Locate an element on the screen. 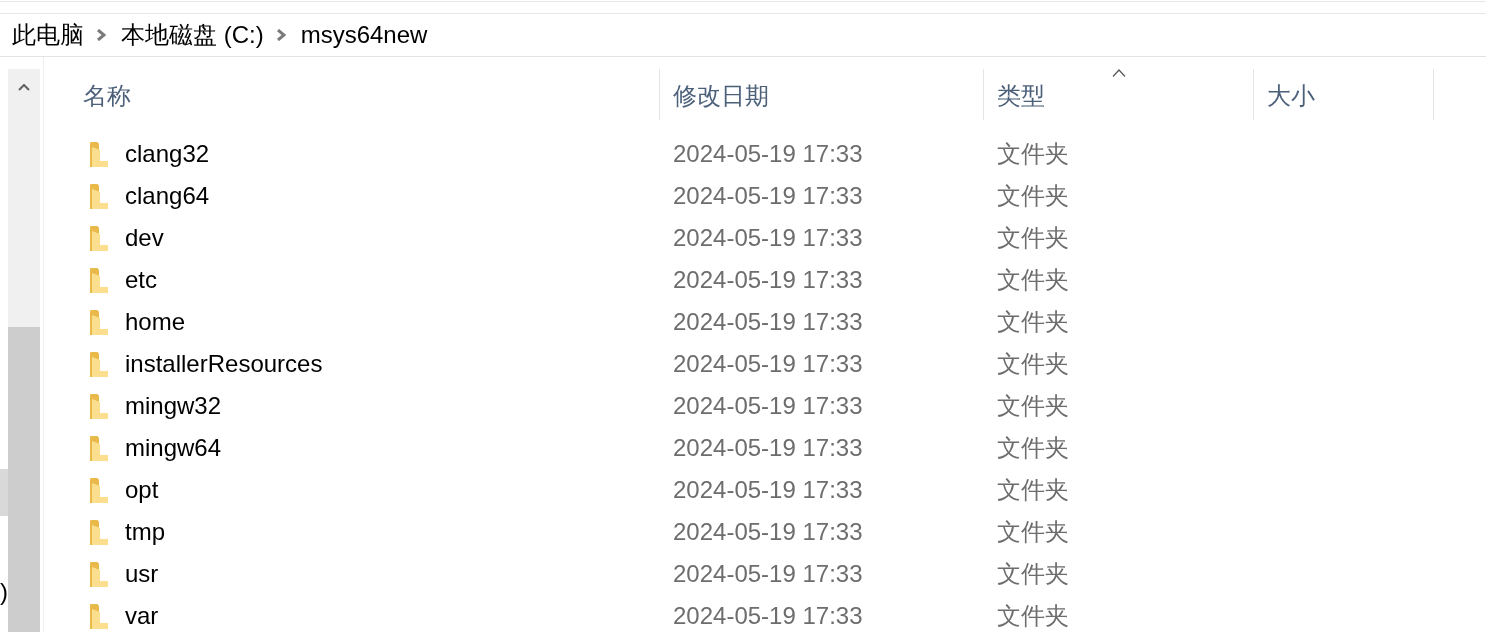  file-name: opt is located at coordinates (142, 490).